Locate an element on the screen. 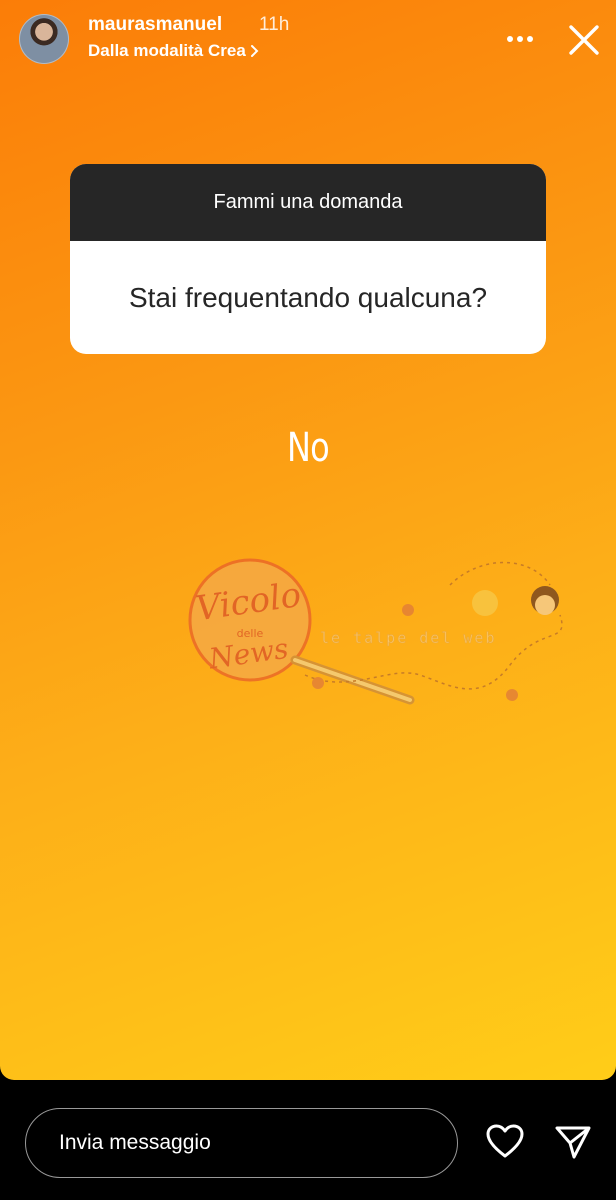 Image resolution: width=616 pixels, height=1200 pixels. like-button is located at coordinates (505, 1142).